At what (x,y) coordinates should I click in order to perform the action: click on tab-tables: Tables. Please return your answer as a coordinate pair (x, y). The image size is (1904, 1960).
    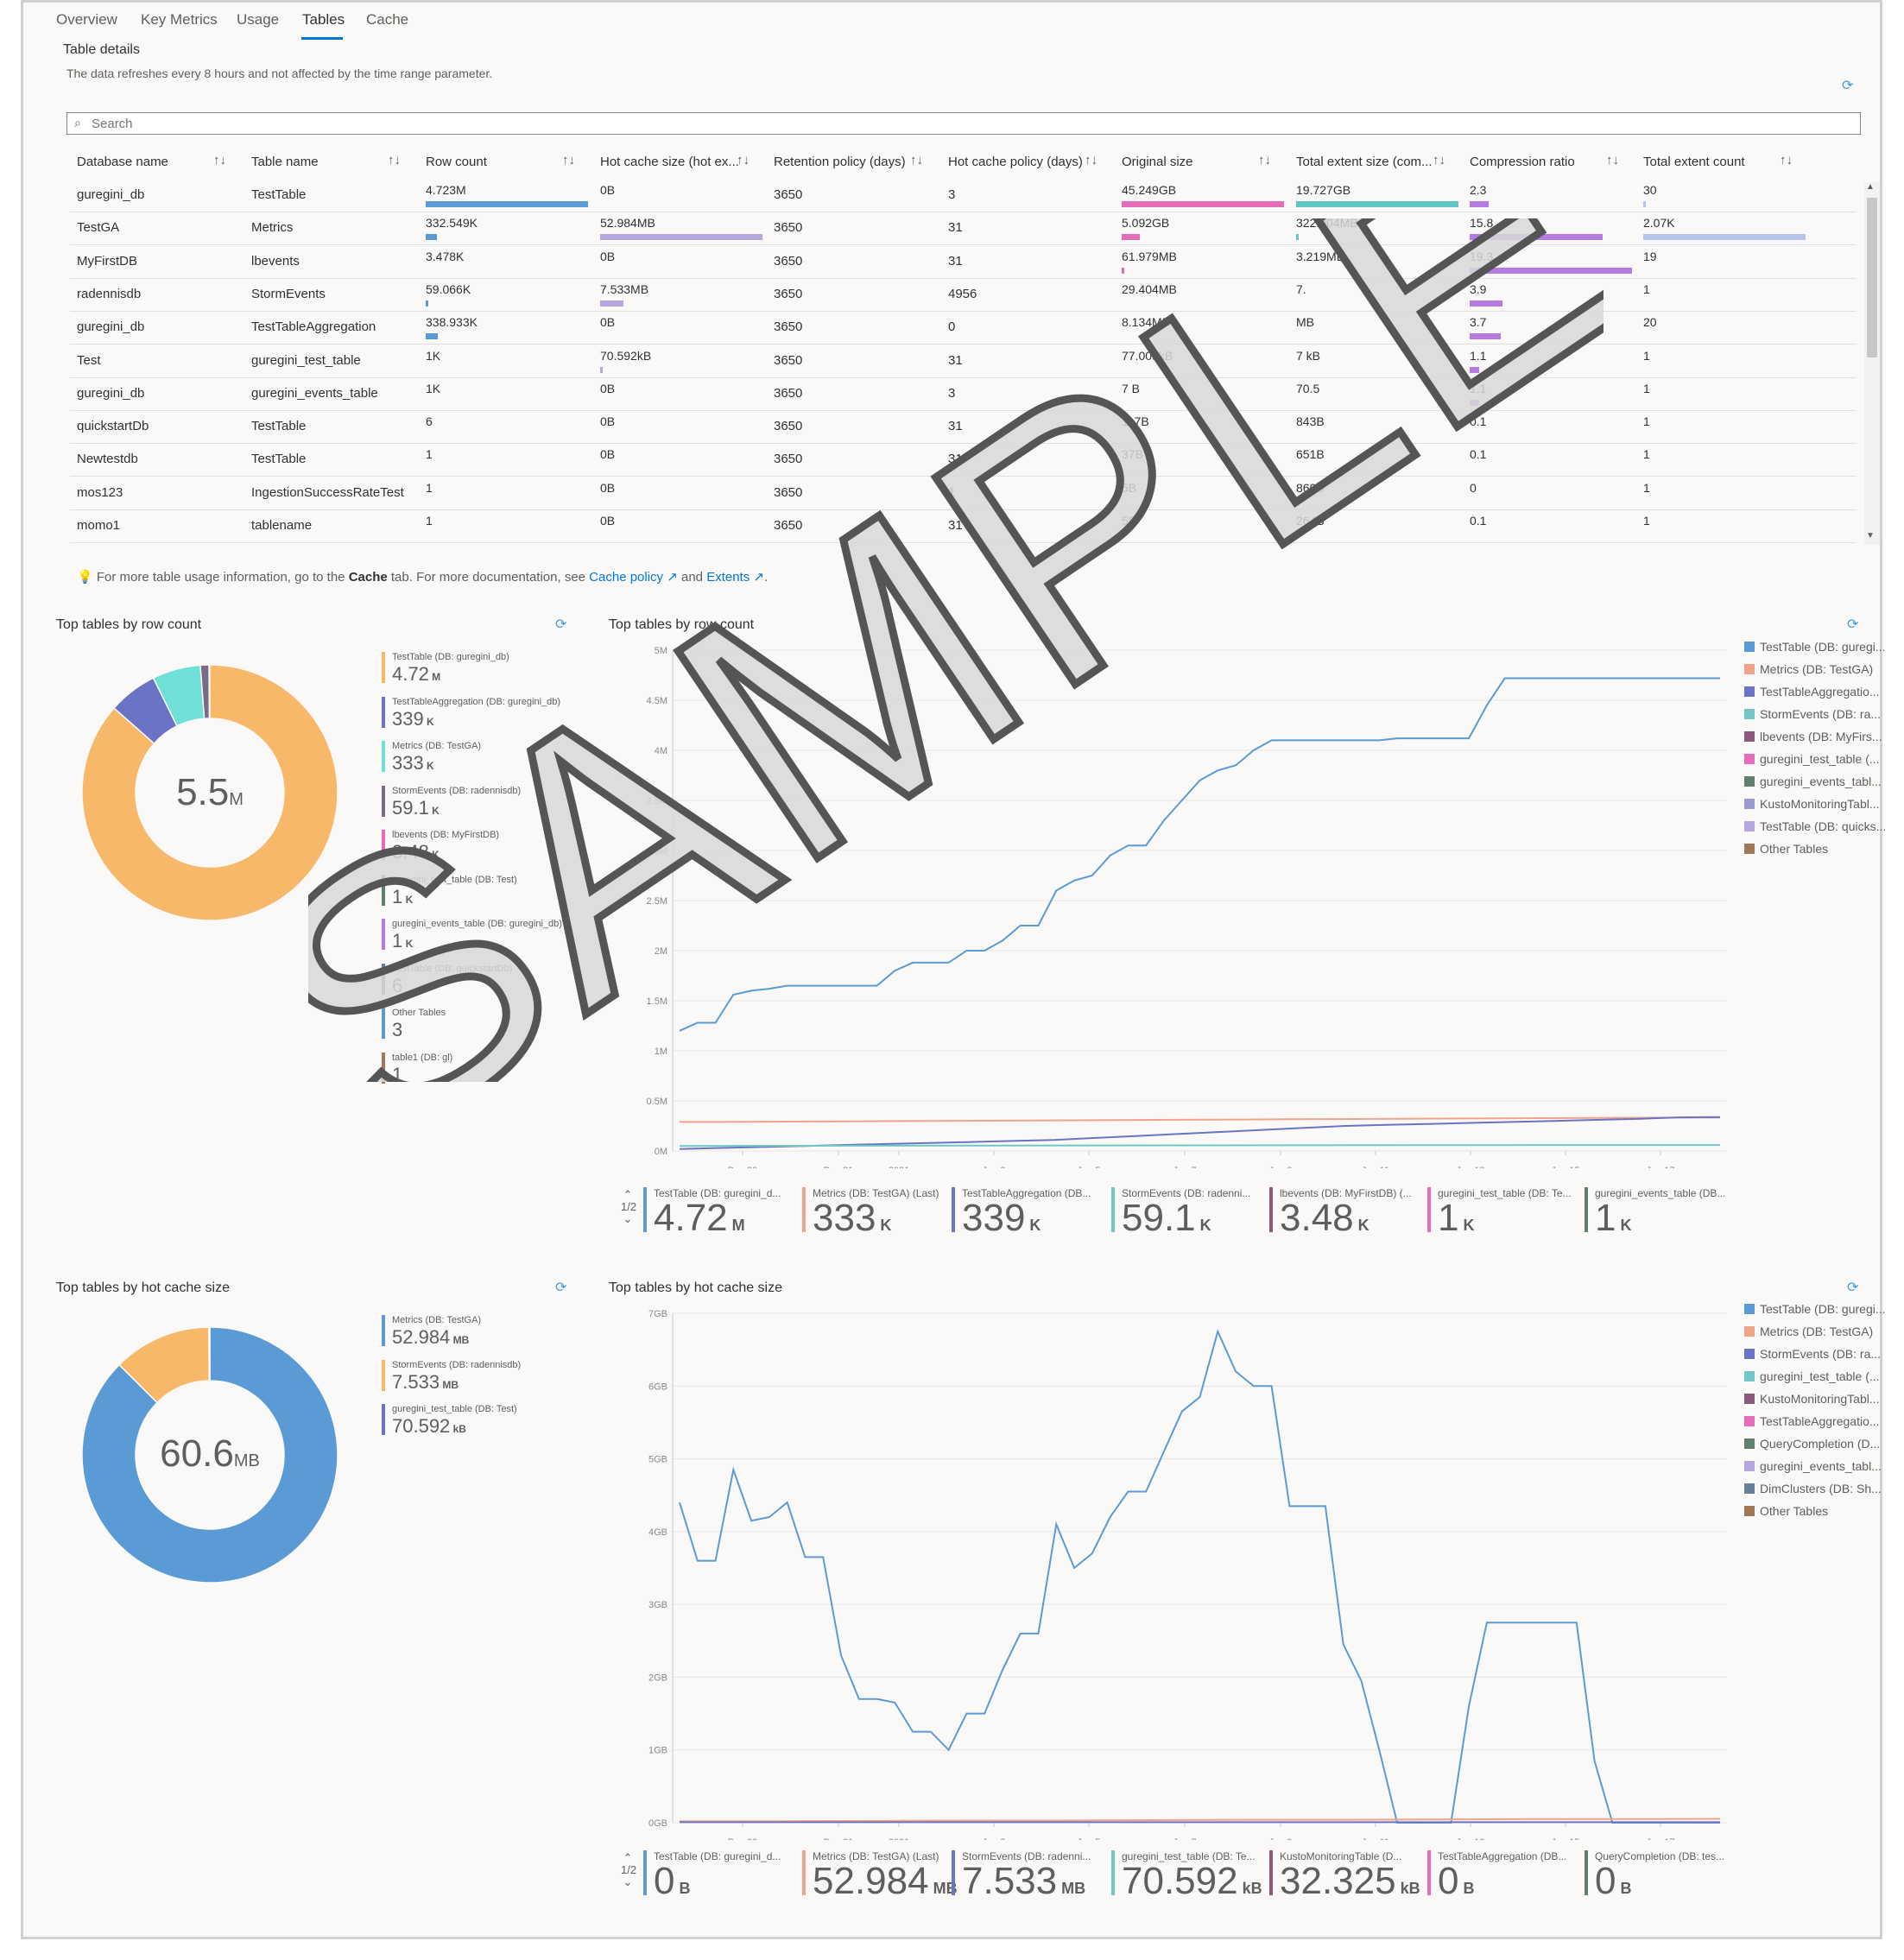
    Looking at the image, I should click on (323, 19).